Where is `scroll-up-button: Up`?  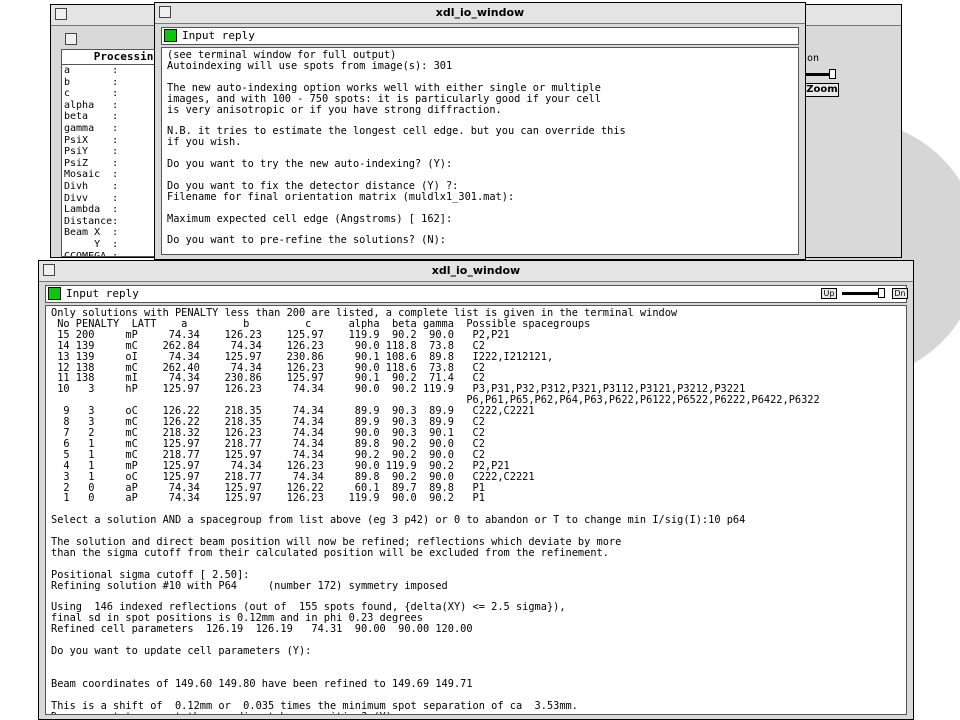 scroll-up-button: Up is located at coordinates (829, 293).